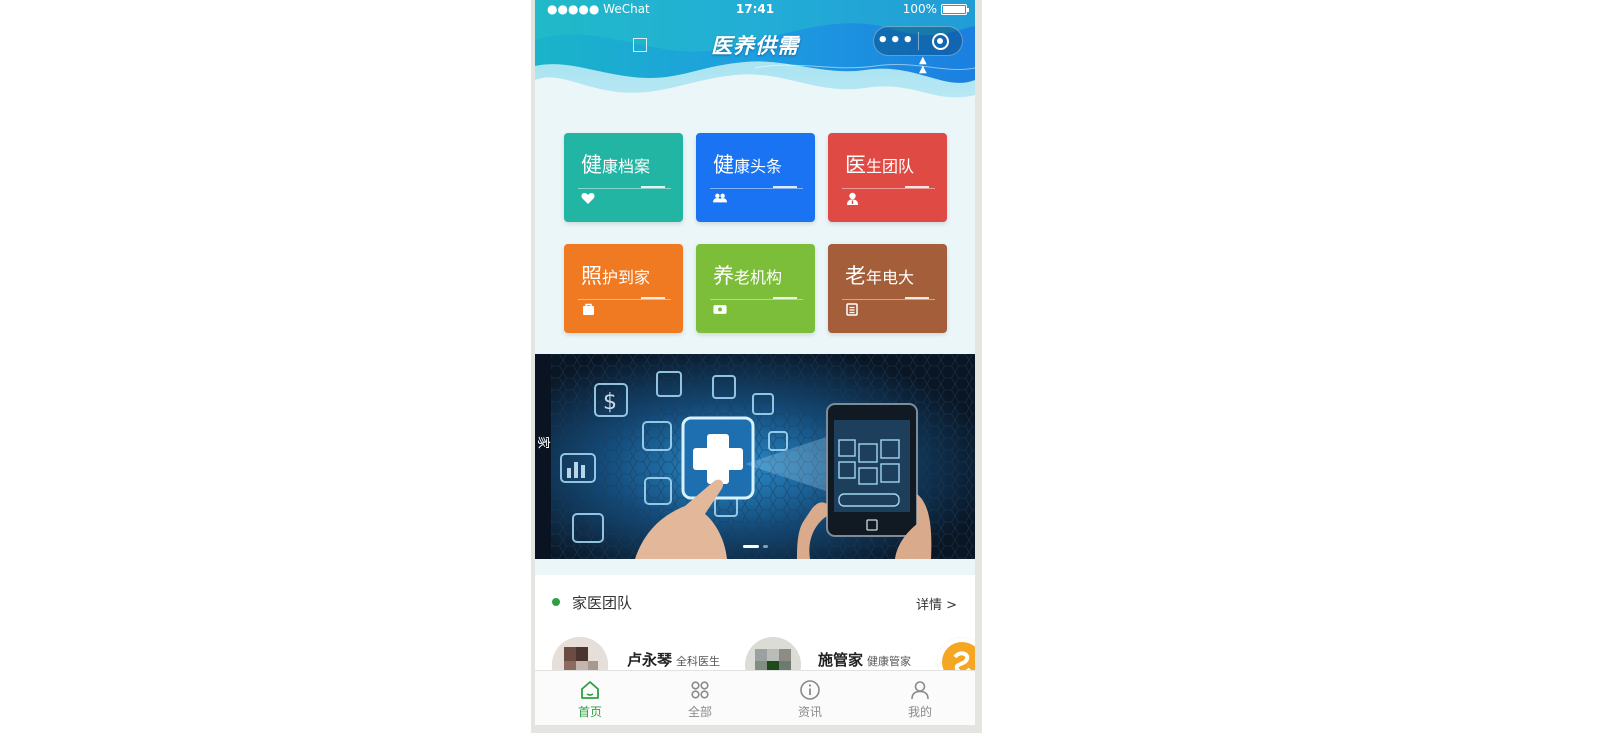 The image size is (1600, 750). I want to click on tab-label: 资讯, so click(809, 712).